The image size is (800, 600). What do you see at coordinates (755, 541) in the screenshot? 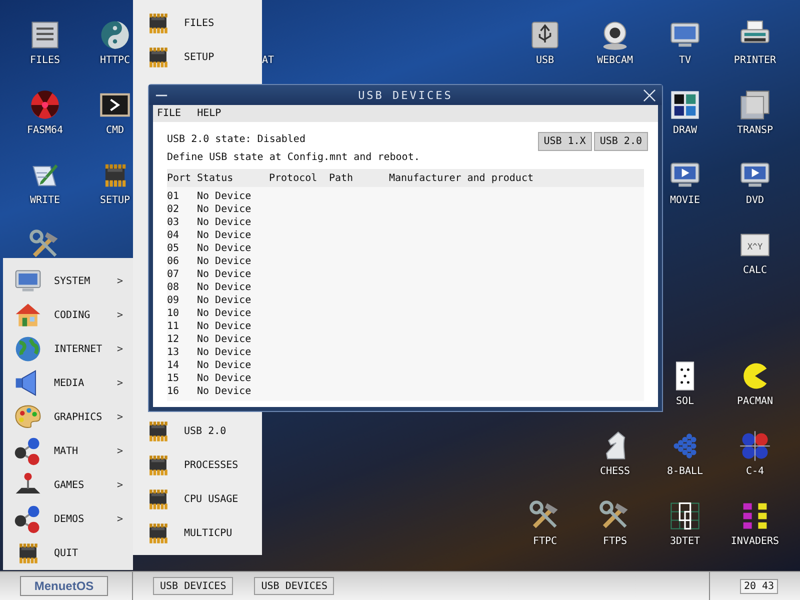
I see `icon-label: INVADERS` at bounding box center [755, 541].